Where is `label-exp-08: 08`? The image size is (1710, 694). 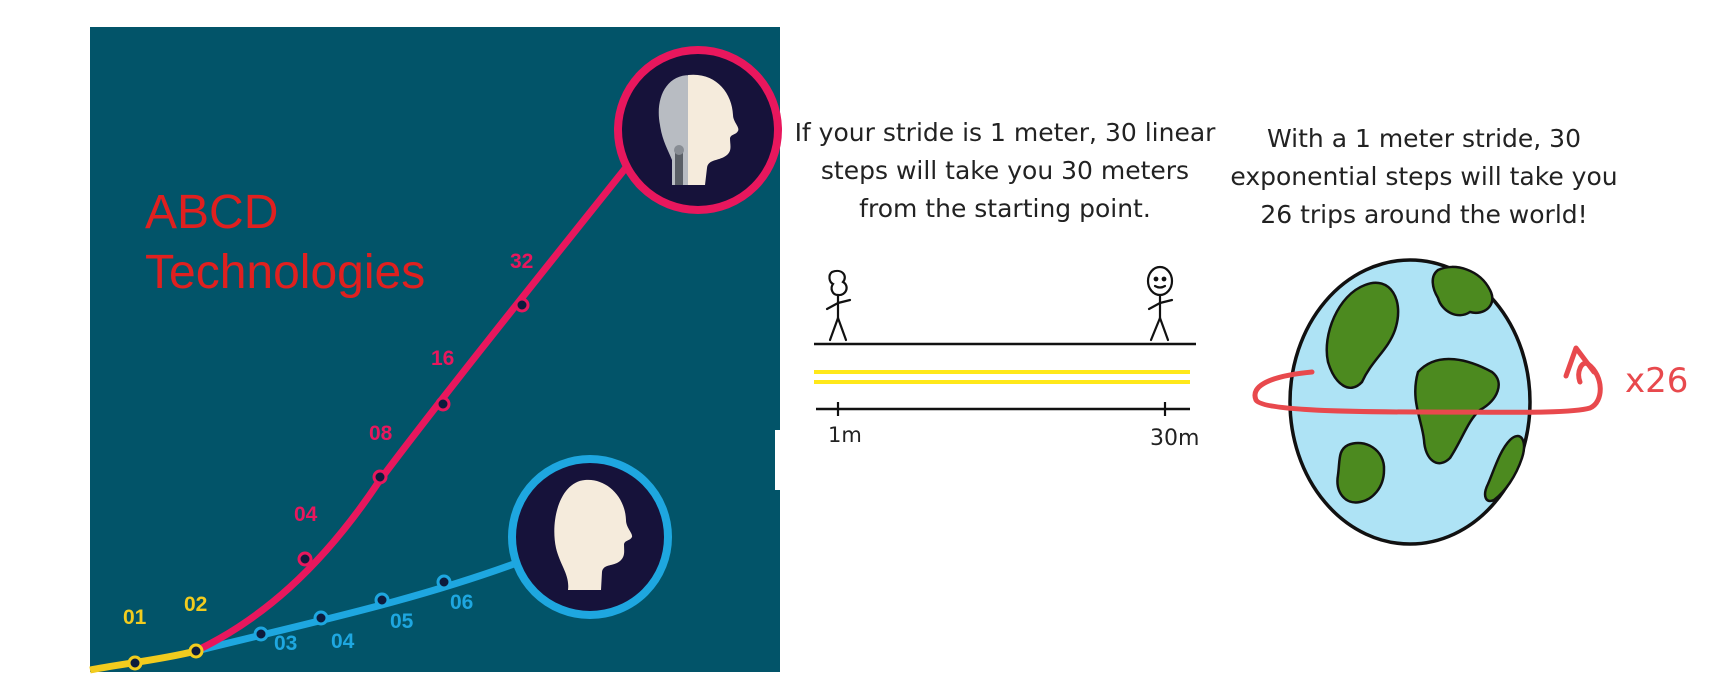 label-exp-08: 08 is located at coordinates (381, 433).